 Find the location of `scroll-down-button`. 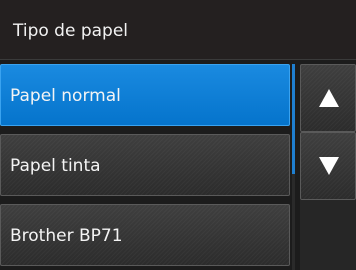

scroll-down-button is located at coordinates (328, 166).